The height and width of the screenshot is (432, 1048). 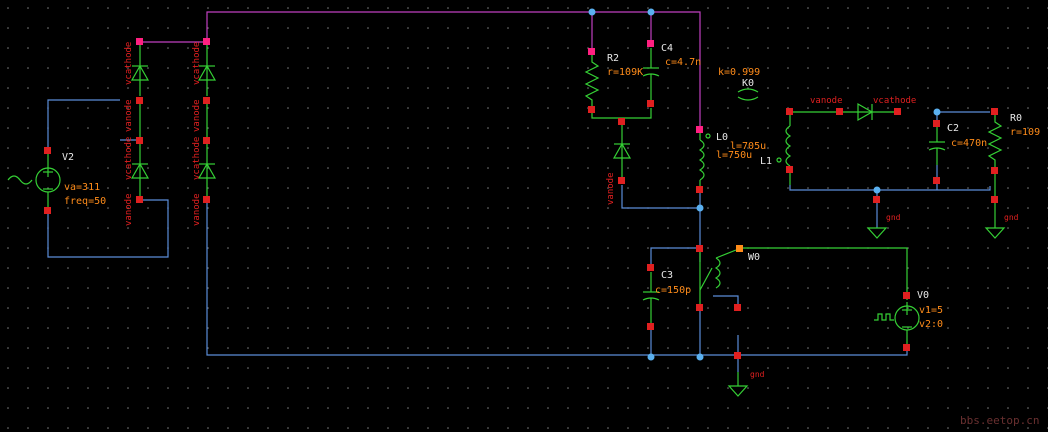 What do you see at coordinates (748, 83) in the screenshot?
I see `k0-name: K0` at bounding box center [748, 83].